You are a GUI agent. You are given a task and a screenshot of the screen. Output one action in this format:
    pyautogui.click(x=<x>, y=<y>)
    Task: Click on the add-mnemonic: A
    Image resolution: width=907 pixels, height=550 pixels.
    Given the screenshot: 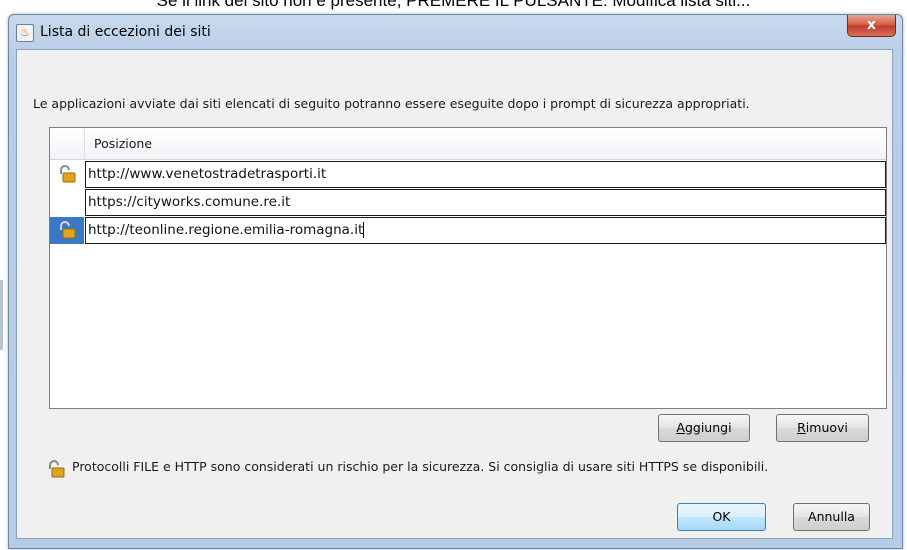 What is the action you would take?
    pyautogui.click(x=680, y=427)
    